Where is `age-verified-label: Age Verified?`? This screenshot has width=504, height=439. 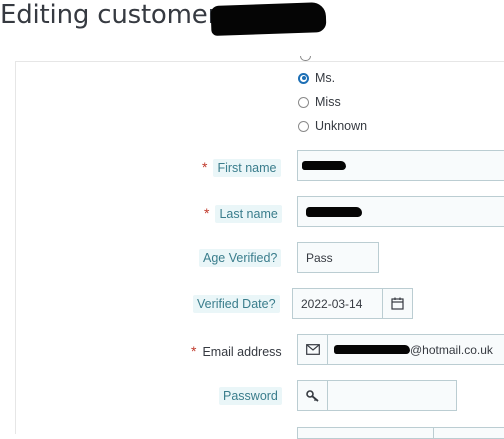
age-verified-label: Age Verified? is located at coordinates (240, 258).